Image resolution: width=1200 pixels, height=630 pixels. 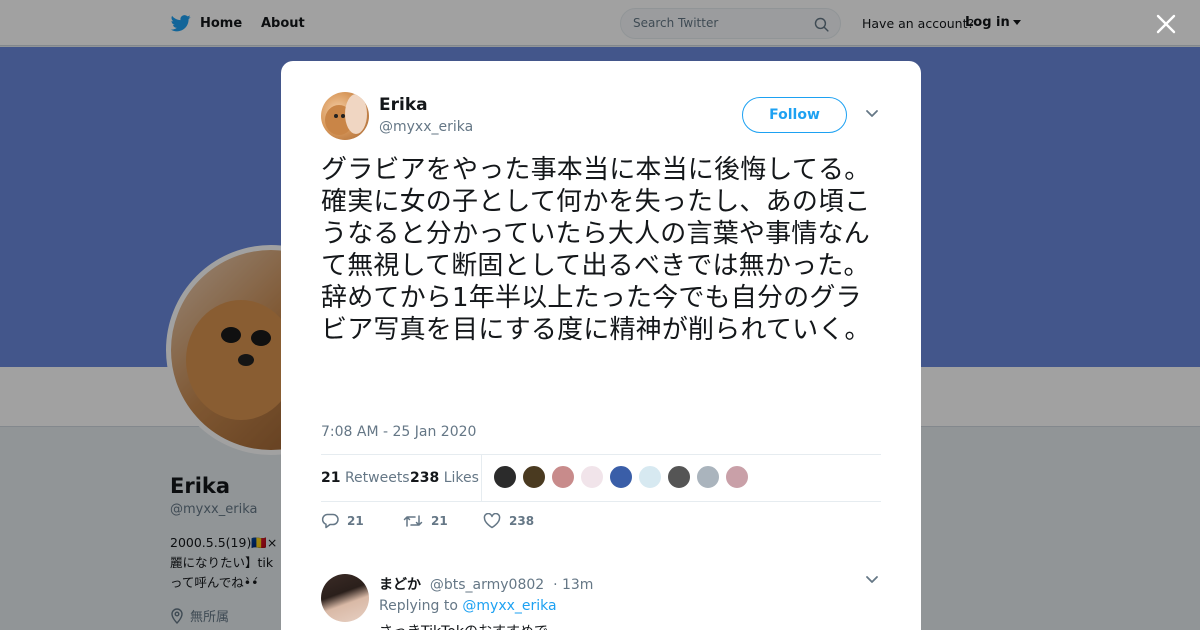 I want to click on author-avatar, so click(x=345, y=116).